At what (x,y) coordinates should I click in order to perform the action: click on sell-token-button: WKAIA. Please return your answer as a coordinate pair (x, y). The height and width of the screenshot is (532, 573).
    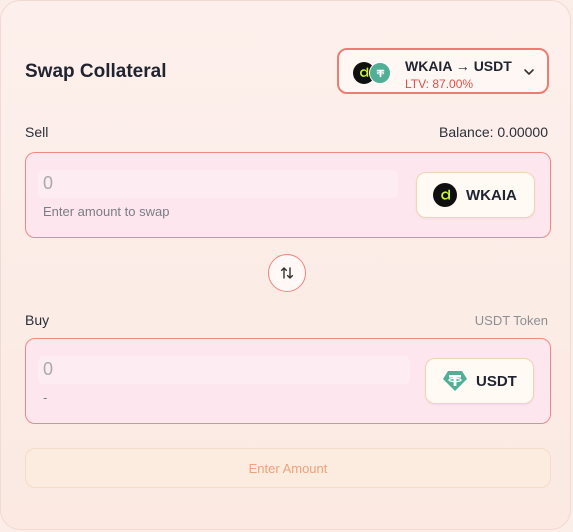
    Looking at the image, I should click on (475, 195).